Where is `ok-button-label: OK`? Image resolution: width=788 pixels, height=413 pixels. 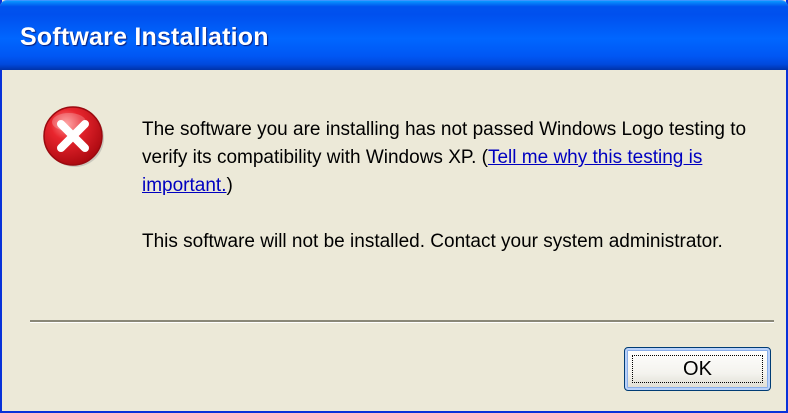 ok-button-label: OK is located at coordinates (697, 369).